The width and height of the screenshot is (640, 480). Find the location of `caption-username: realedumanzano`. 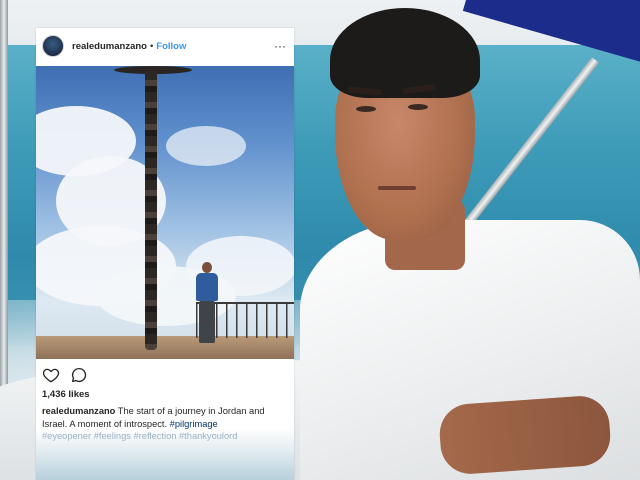

caption-username: realedumanzano is located at coordinates (78, 411).